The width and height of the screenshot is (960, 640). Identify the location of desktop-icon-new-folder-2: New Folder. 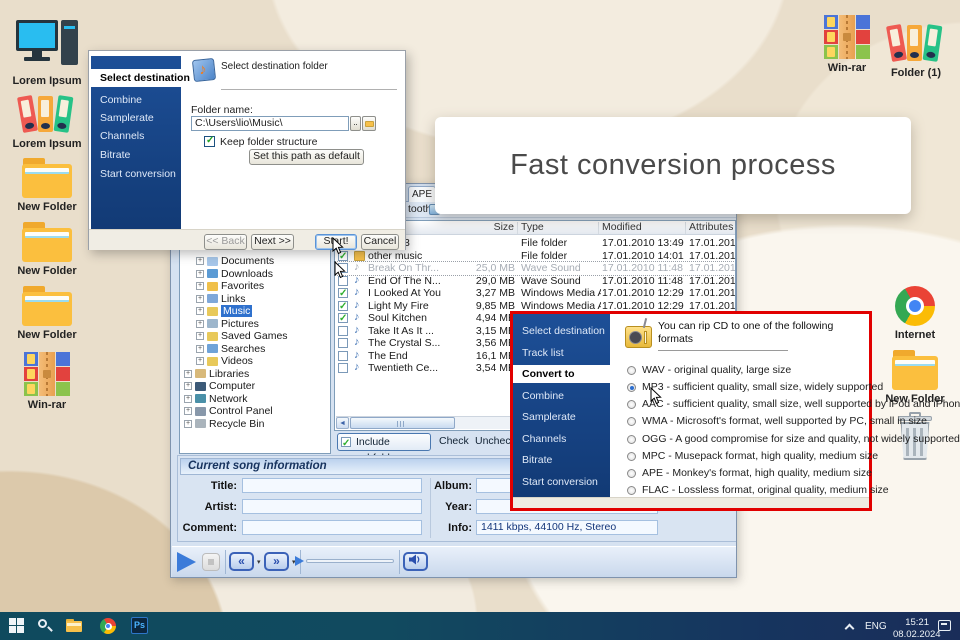
(47, 249).